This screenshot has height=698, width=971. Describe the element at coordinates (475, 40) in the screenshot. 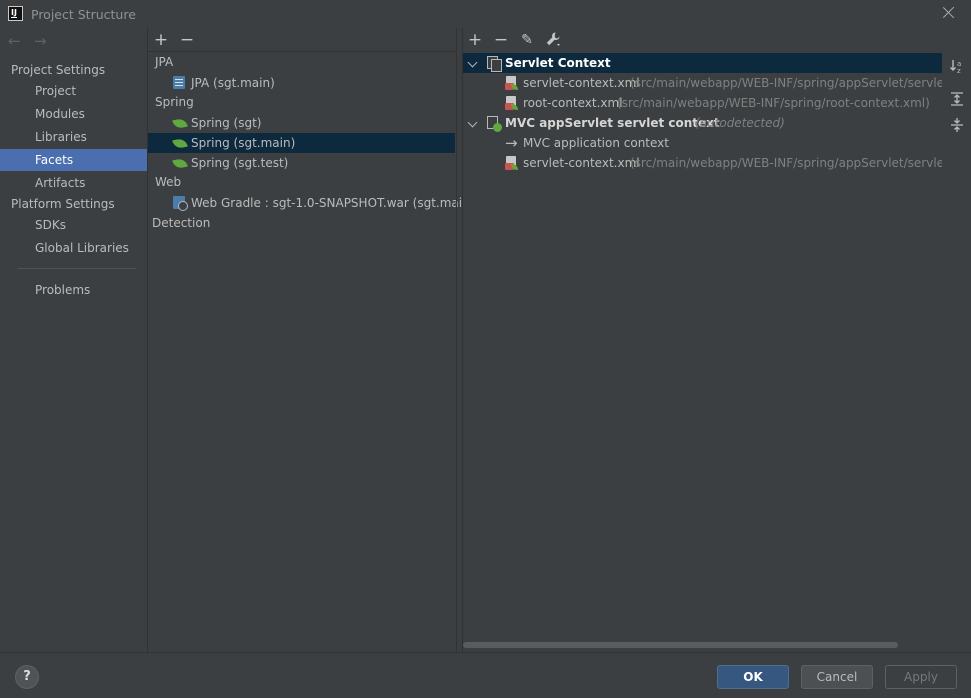

I see `add-context-button: +` at that location.